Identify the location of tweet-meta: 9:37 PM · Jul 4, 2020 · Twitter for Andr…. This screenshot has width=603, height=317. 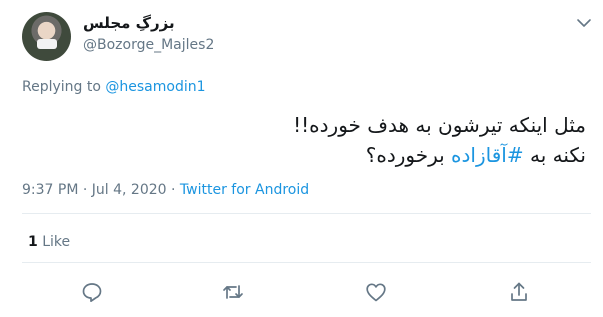
(165, 190).